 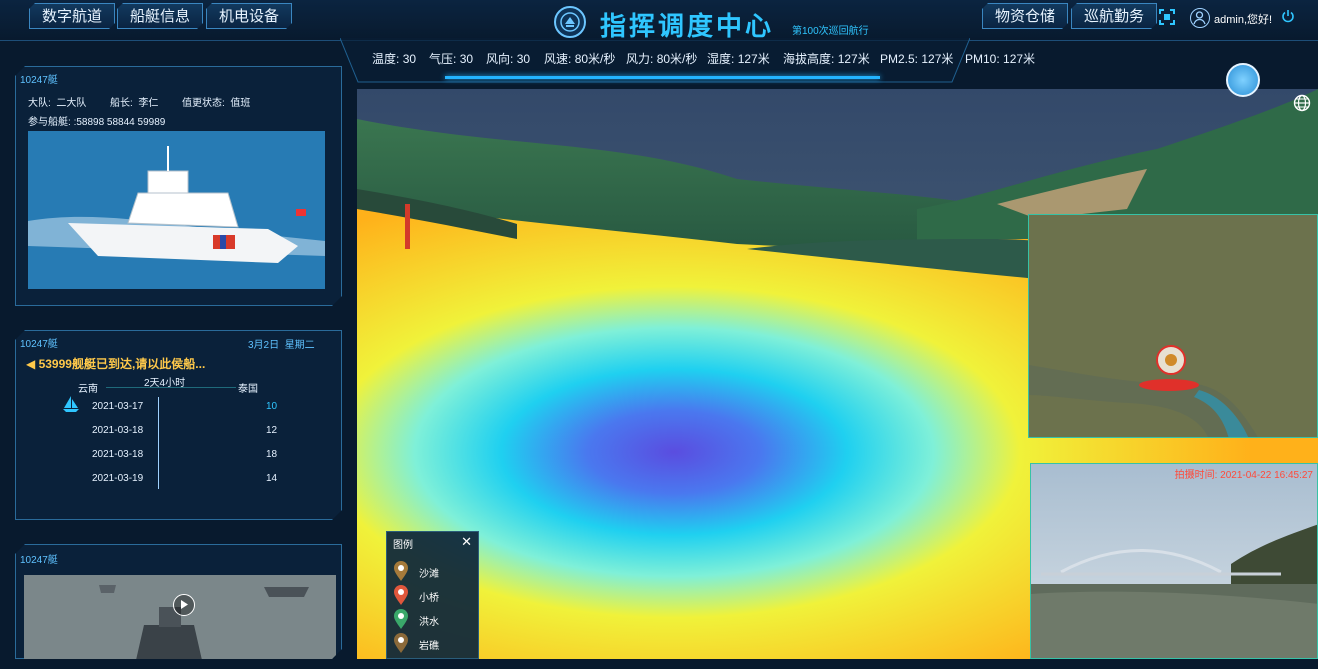 I want to click on legend-close-icon: ✕, so click(x=466, y=542).